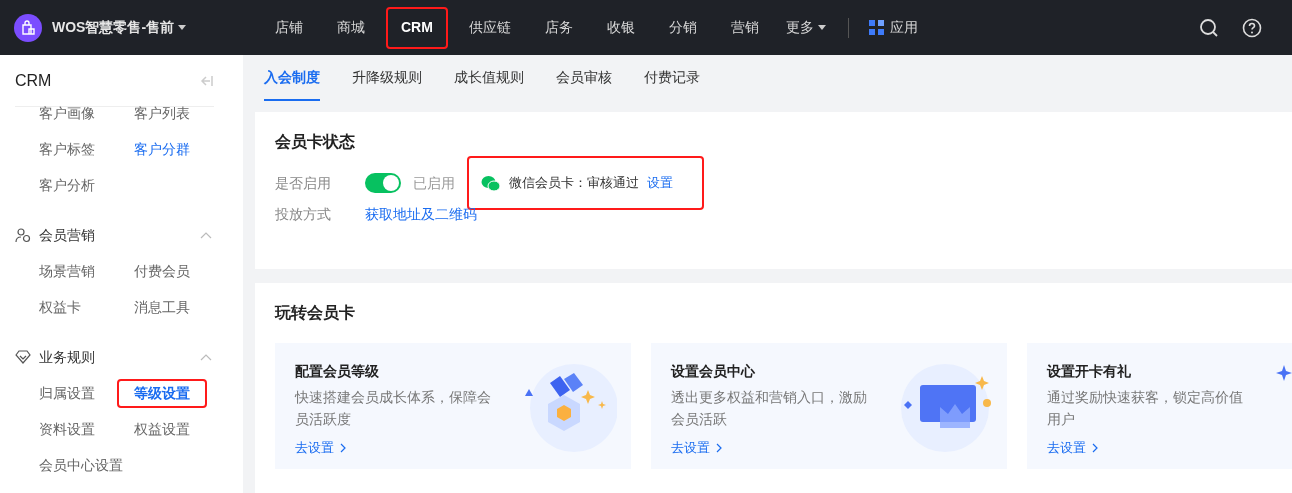 This screenshot has width=1292, height=493. What do you see at coordinates (744, 27) in the screenshot?
I see `nav-tab: 营销` at bounding box center [744, 27].